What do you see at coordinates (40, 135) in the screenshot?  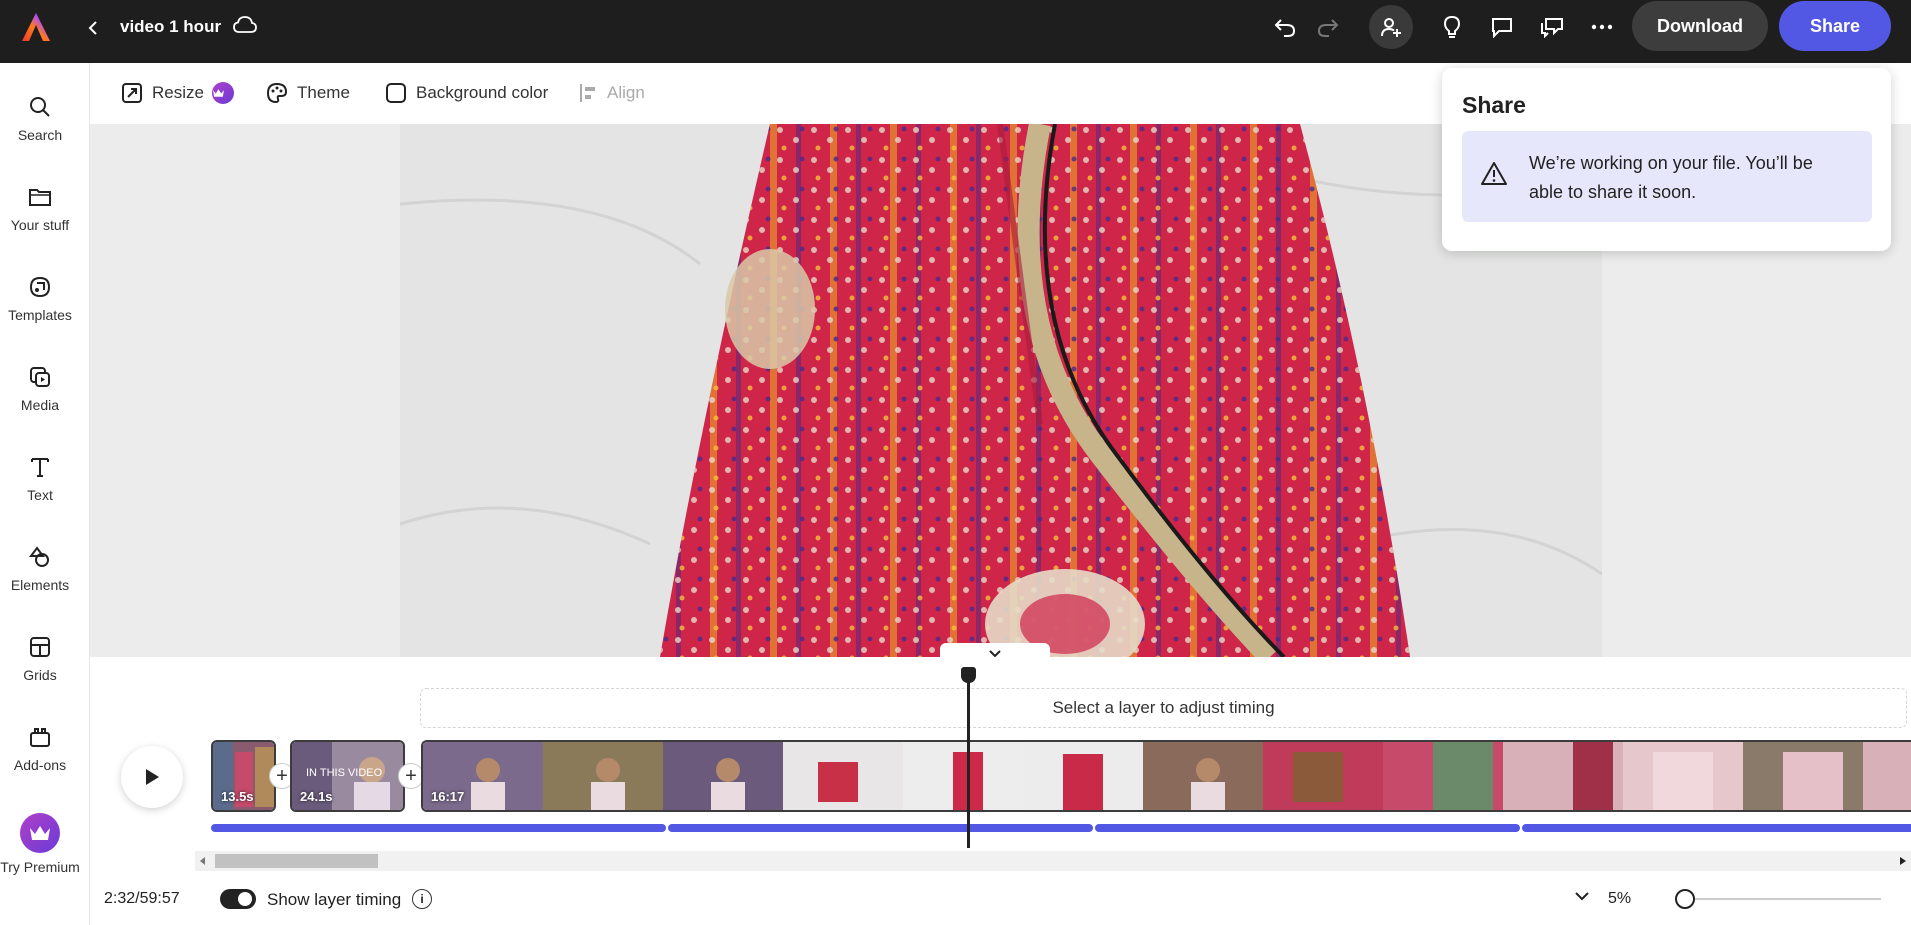 I see `rail-label: Search` at bounding box center [40, 135].